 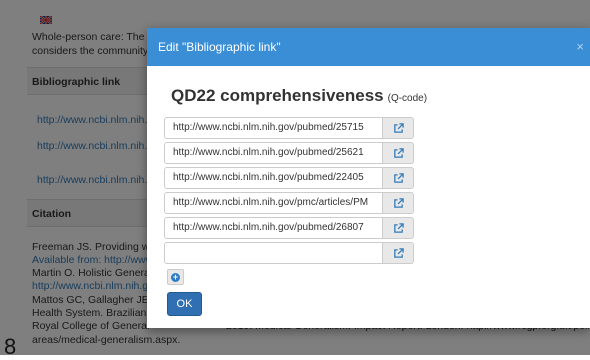 I want to click on url-input: http://www.ncbi.nlm.nih.gov/pubmed/25715, so click(x=273, y=128).